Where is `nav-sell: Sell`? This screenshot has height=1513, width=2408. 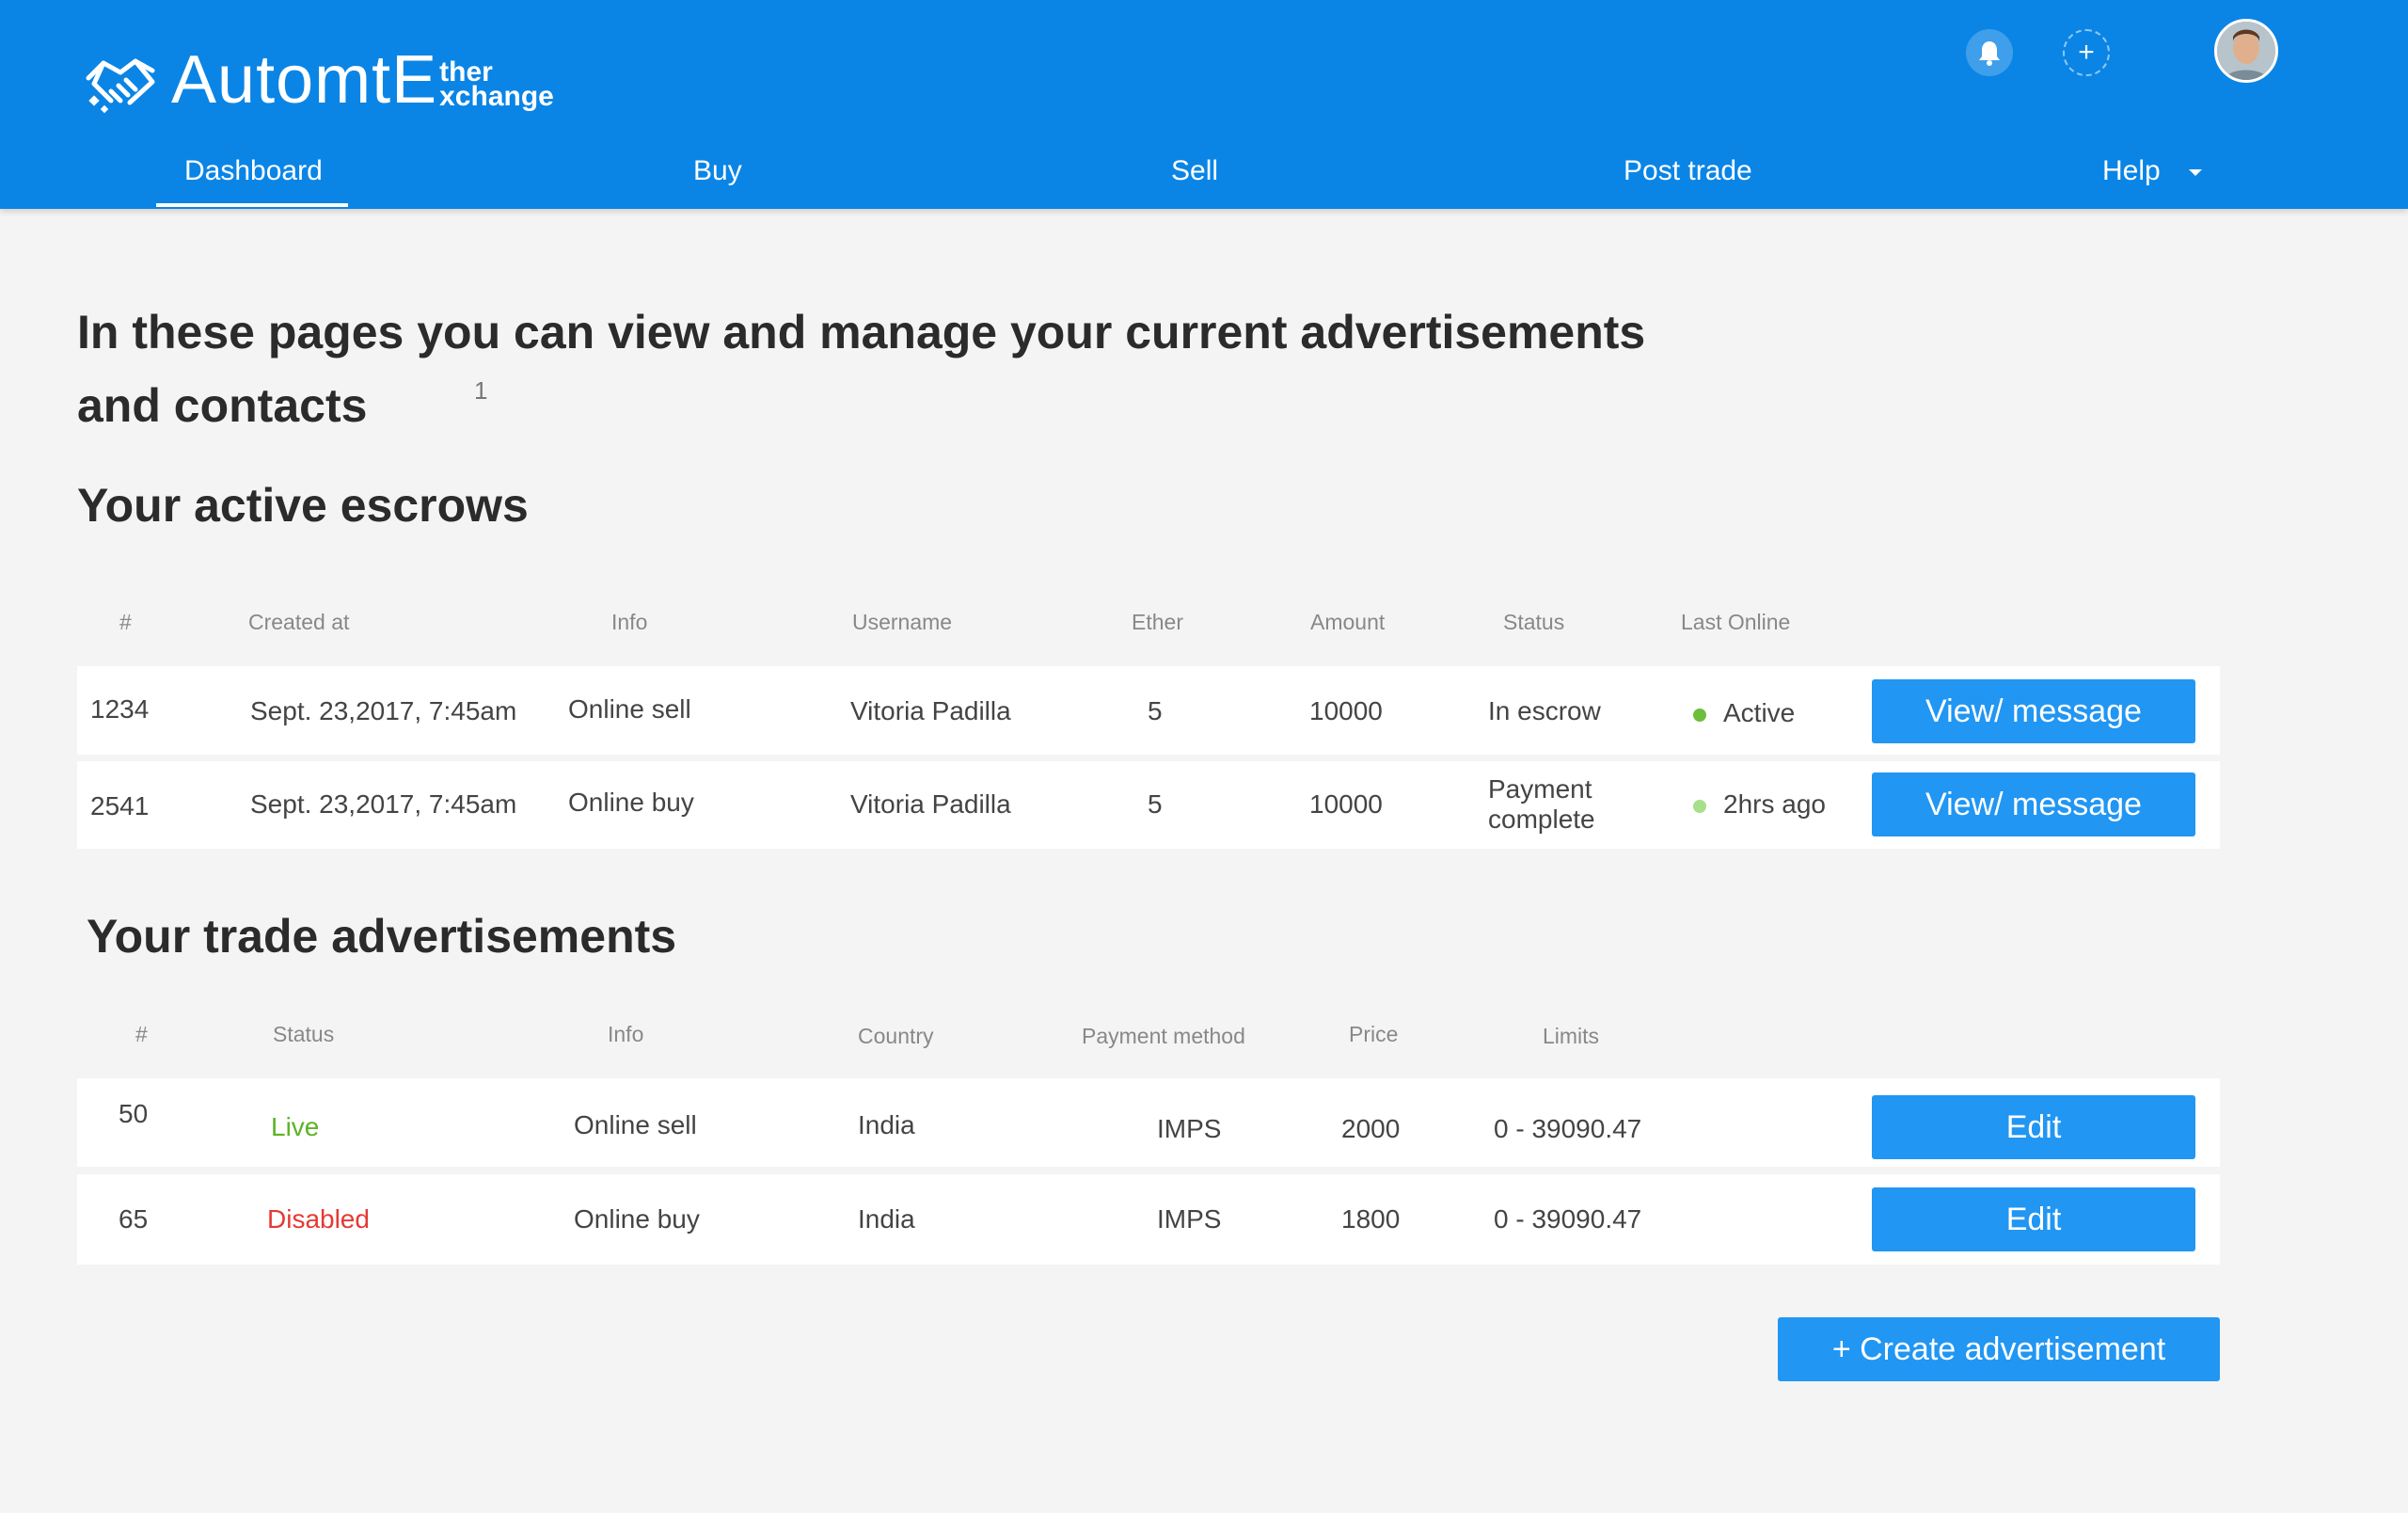
nav-sell: Sell is located at coordinates (1194, 171).